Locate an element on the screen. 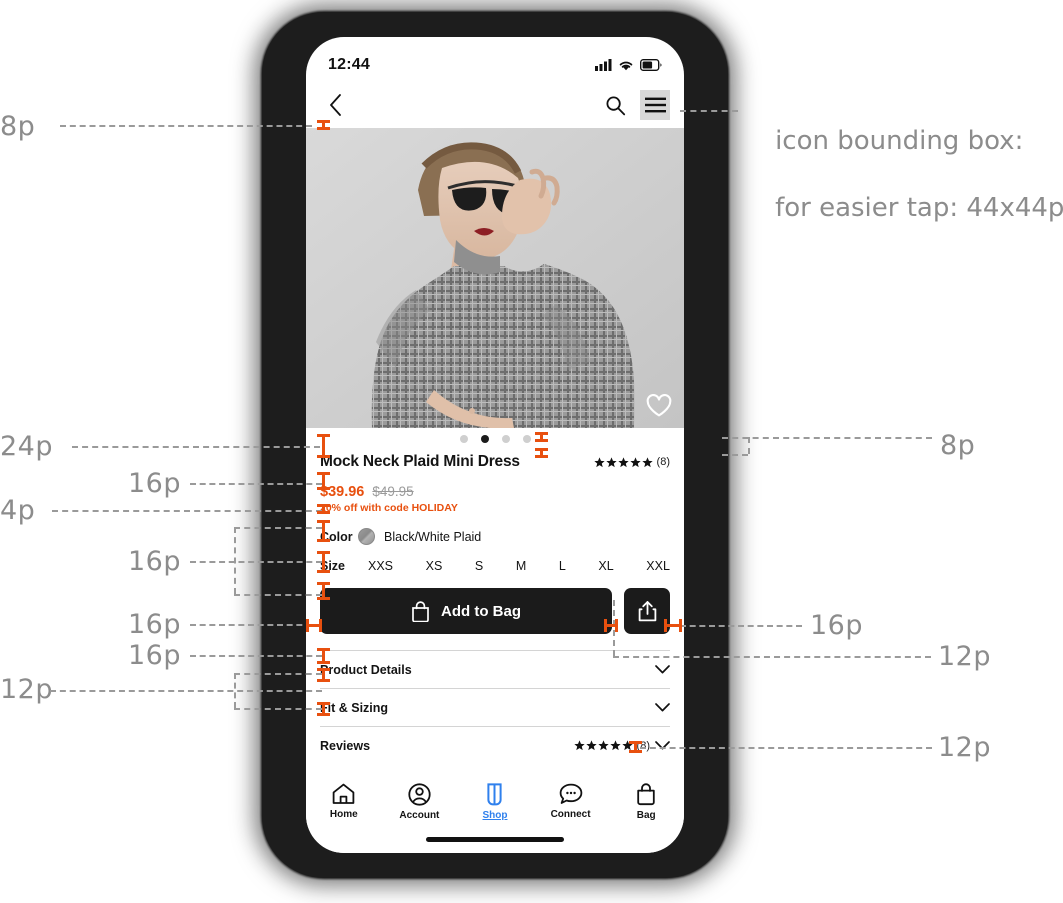  size-option: XS is located at coordinates (434, 566).